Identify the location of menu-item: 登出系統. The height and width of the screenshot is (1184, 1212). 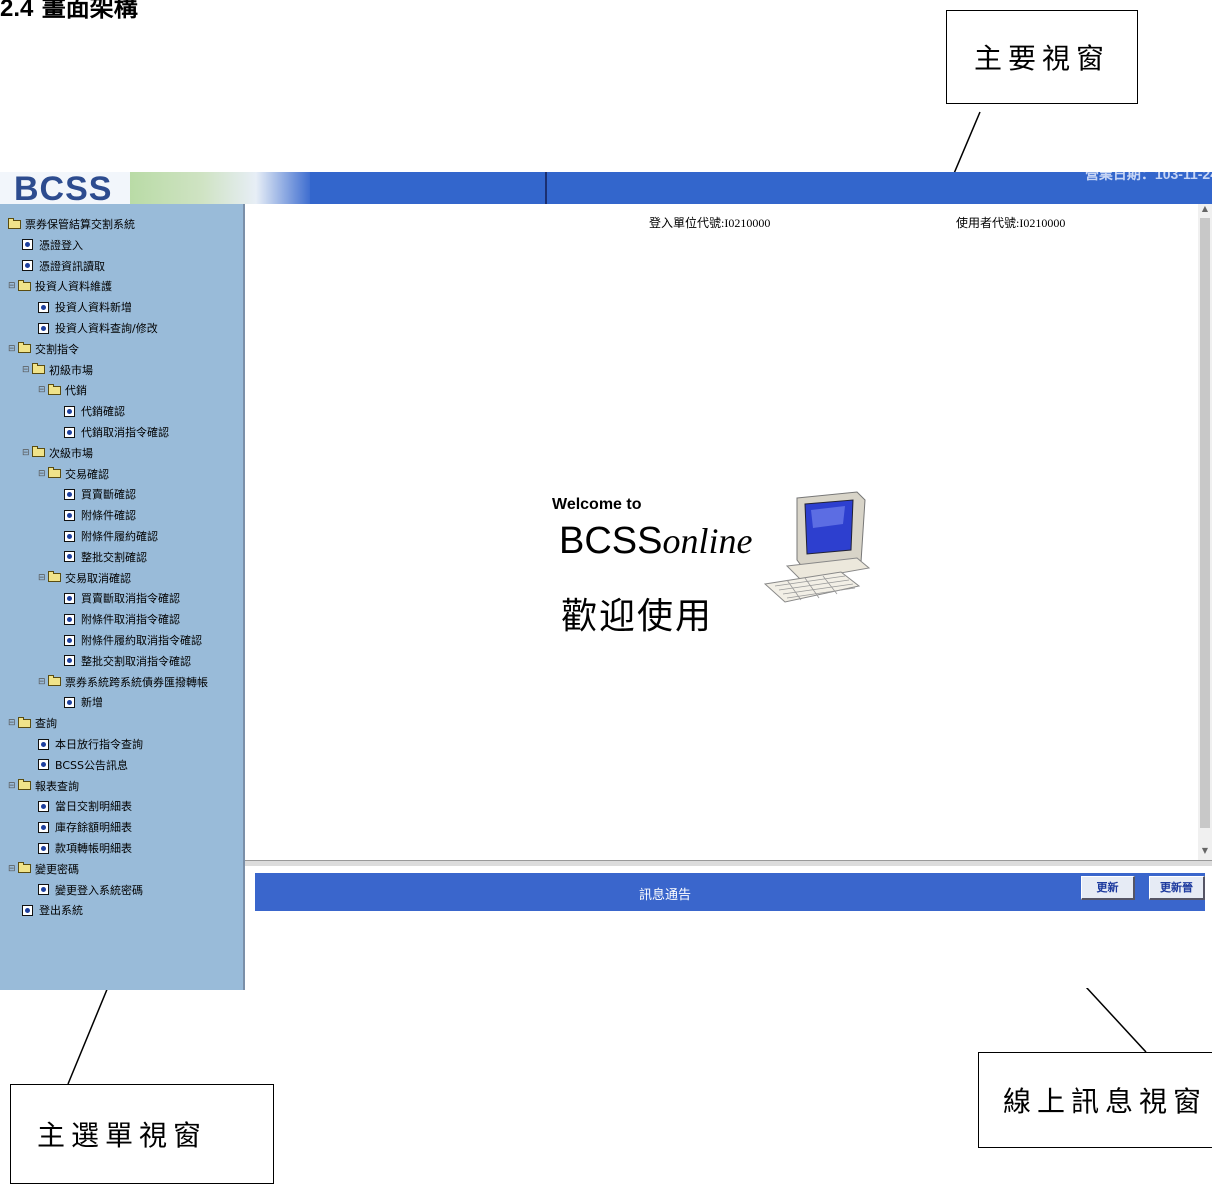
(52, 910).